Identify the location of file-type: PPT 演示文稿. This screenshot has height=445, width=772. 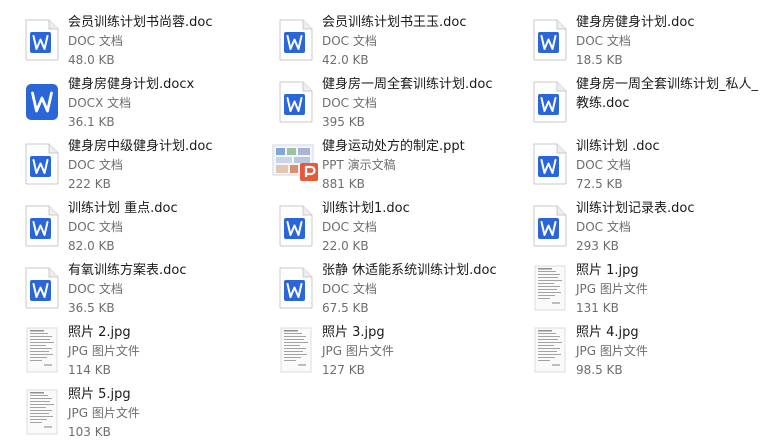
(359, 165).